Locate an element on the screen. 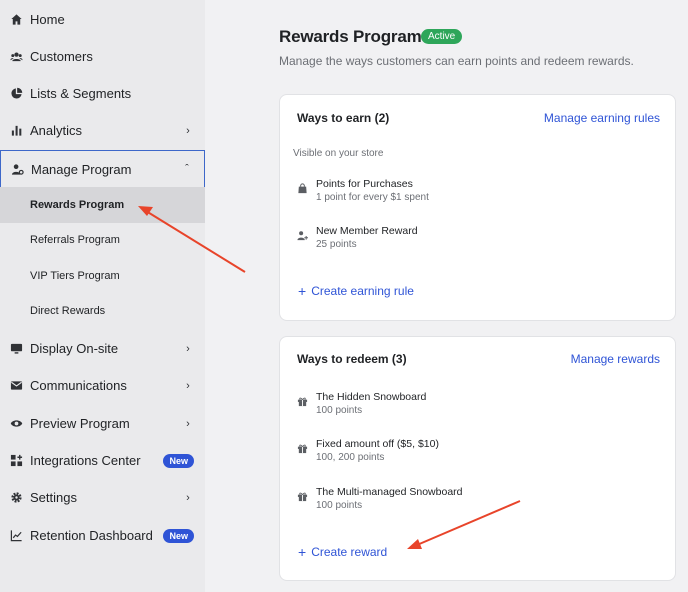  create-earning-rule-label: Create earning rule is located at coordinates (362, 291).